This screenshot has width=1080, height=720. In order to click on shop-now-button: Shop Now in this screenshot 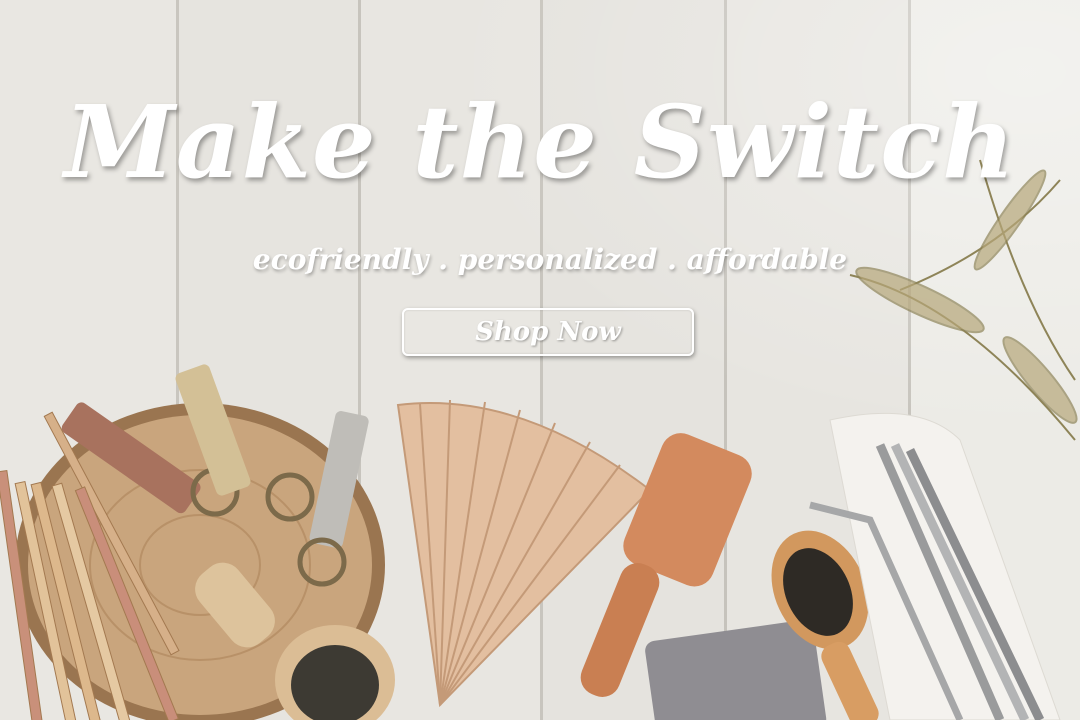, I will do `click(548, 332)`.